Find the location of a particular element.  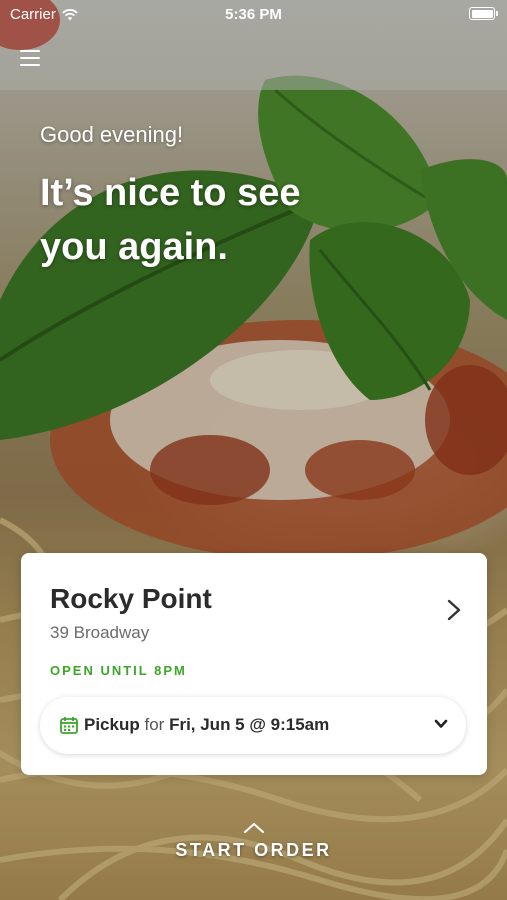

start-order-button: START ORDER is located at coordinates (253, 841).